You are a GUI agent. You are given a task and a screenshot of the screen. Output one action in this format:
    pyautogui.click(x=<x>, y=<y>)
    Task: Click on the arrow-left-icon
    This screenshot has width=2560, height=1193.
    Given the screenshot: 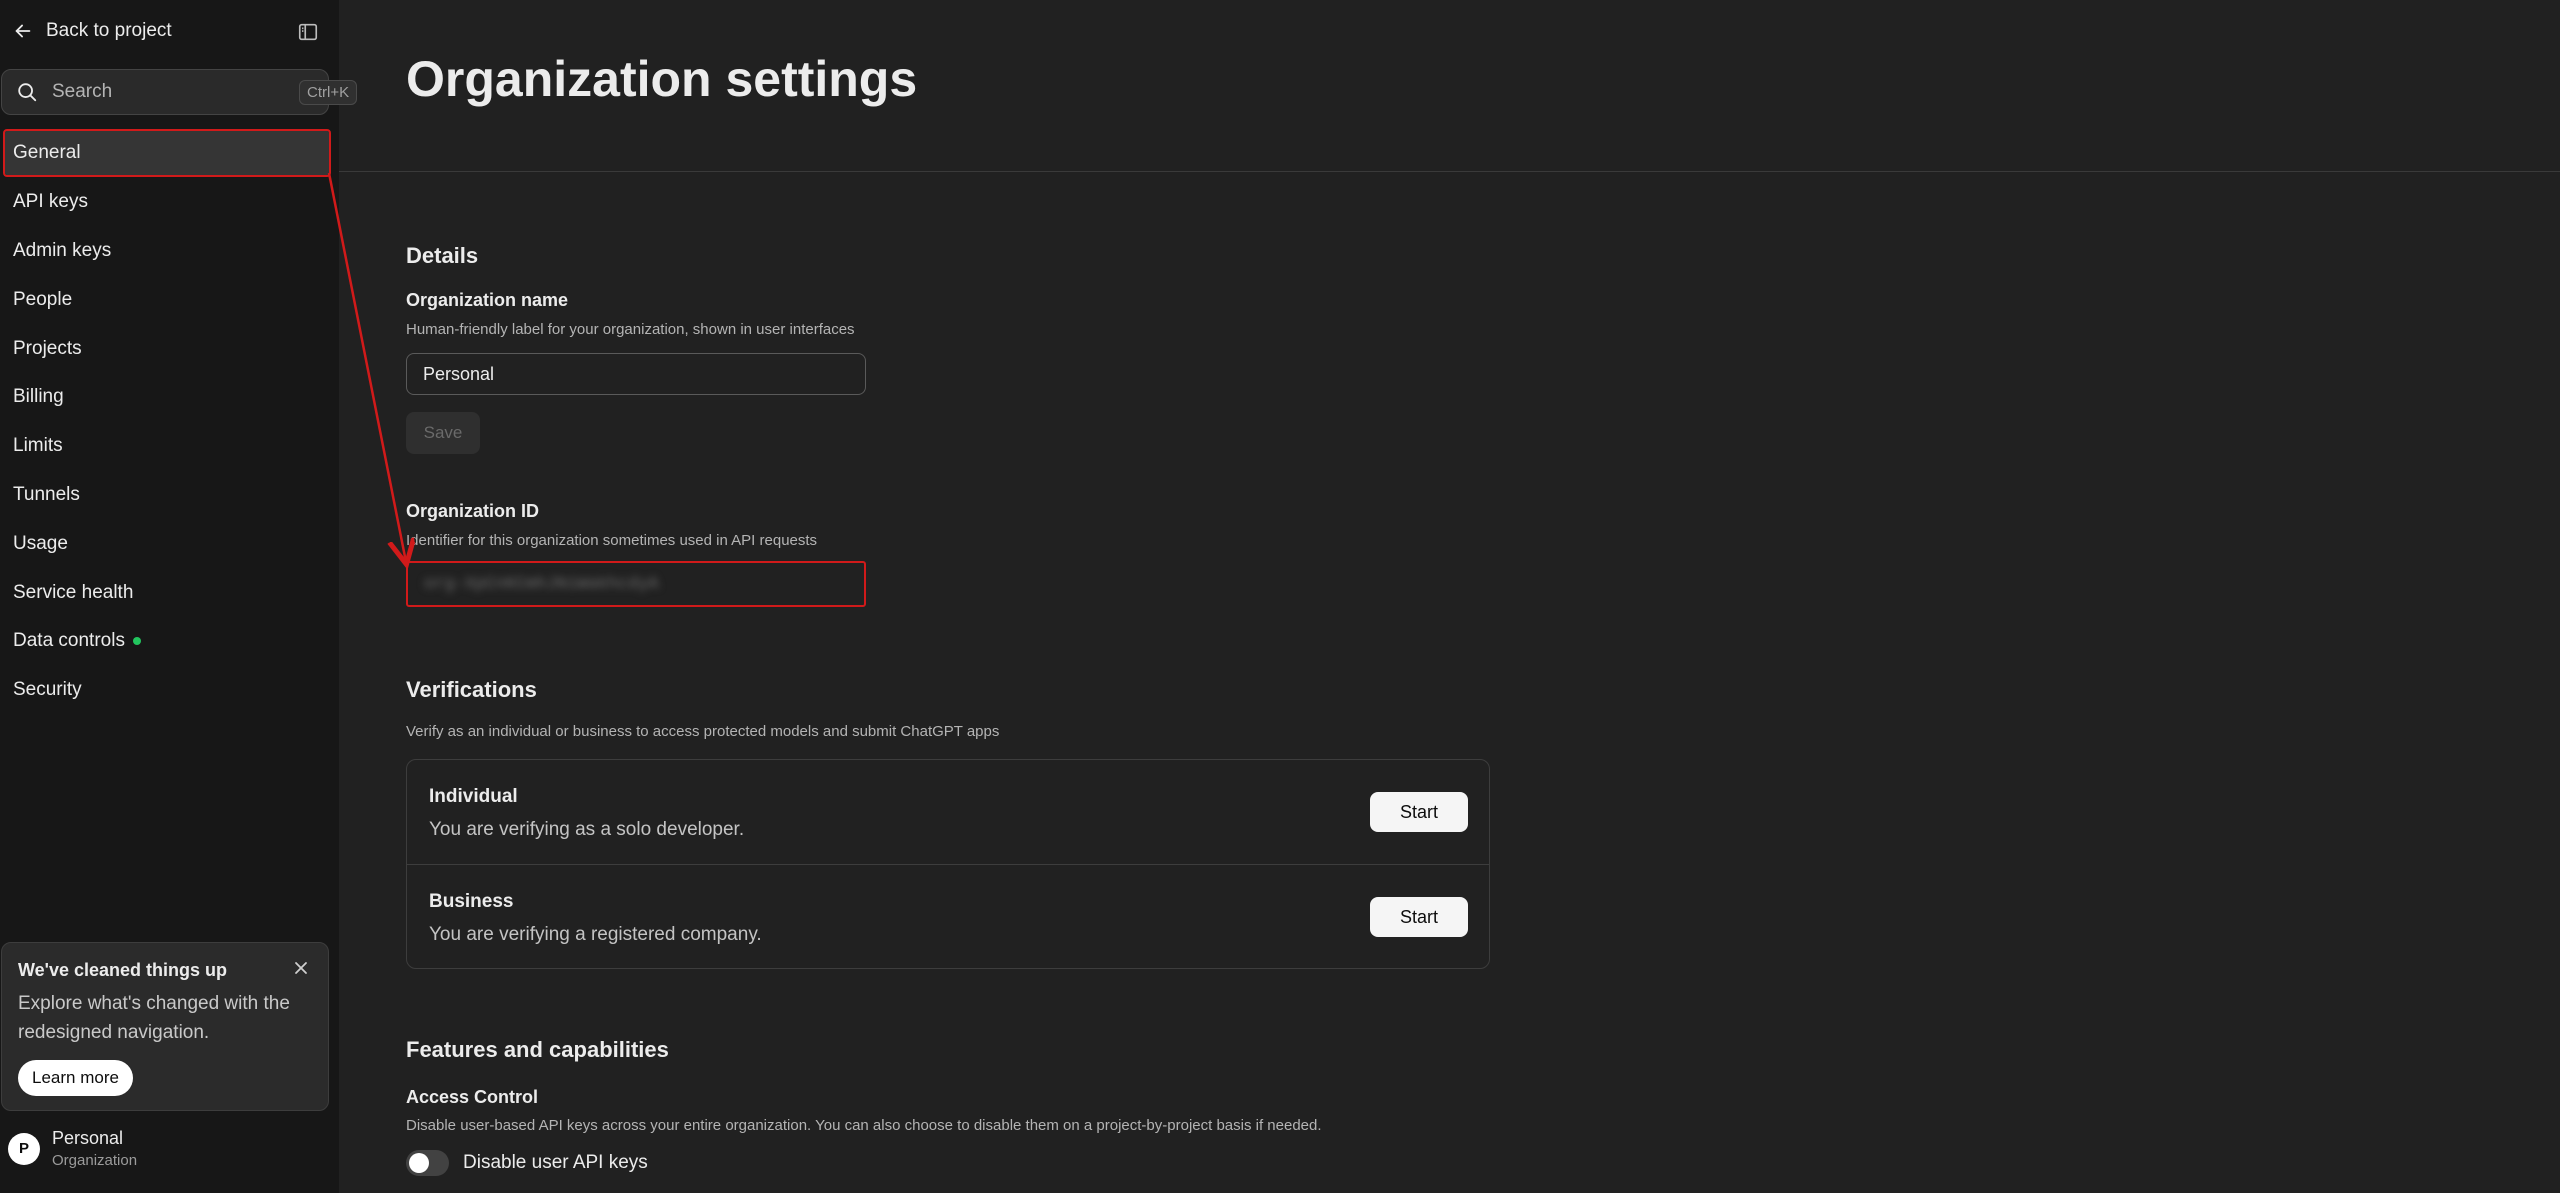 What is the action you would take?
    pyautogui.click(x=23, y=31)
    